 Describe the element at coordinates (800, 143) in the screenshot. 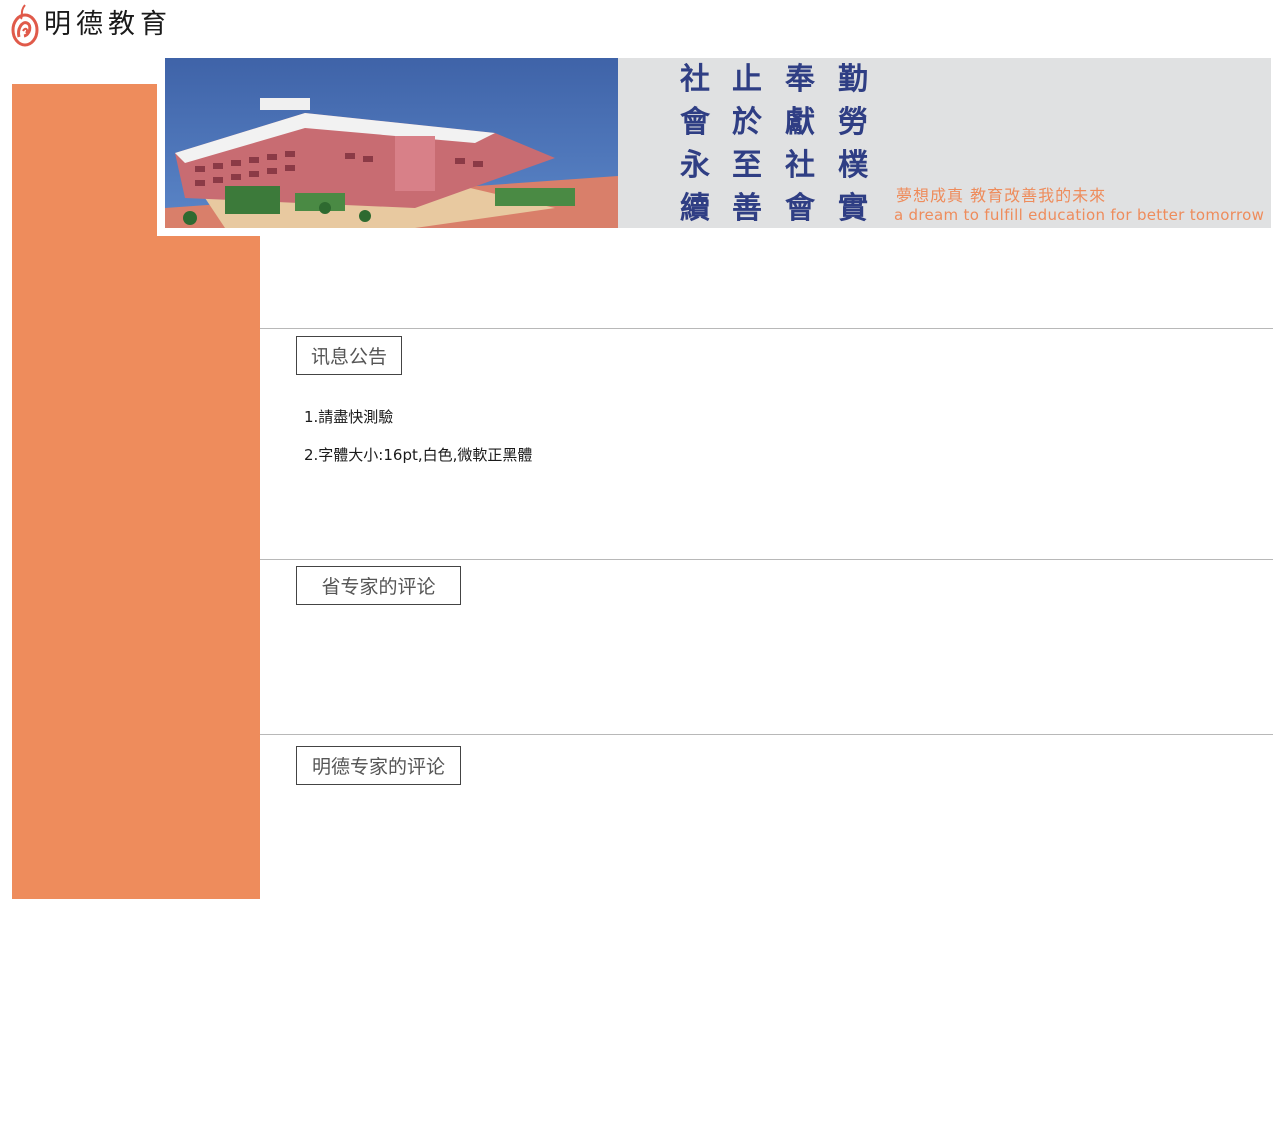

I see `motto-column: 奉 獻 社 會` at that location.